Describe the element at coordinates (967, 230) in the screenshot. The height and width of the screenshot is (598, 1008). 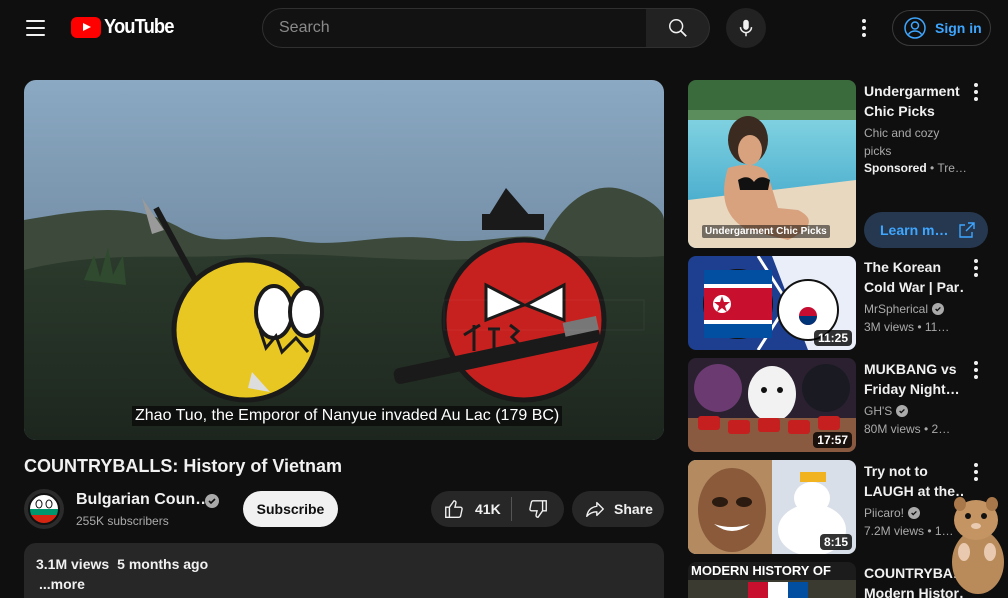
I see `open-external-icon` at that location.